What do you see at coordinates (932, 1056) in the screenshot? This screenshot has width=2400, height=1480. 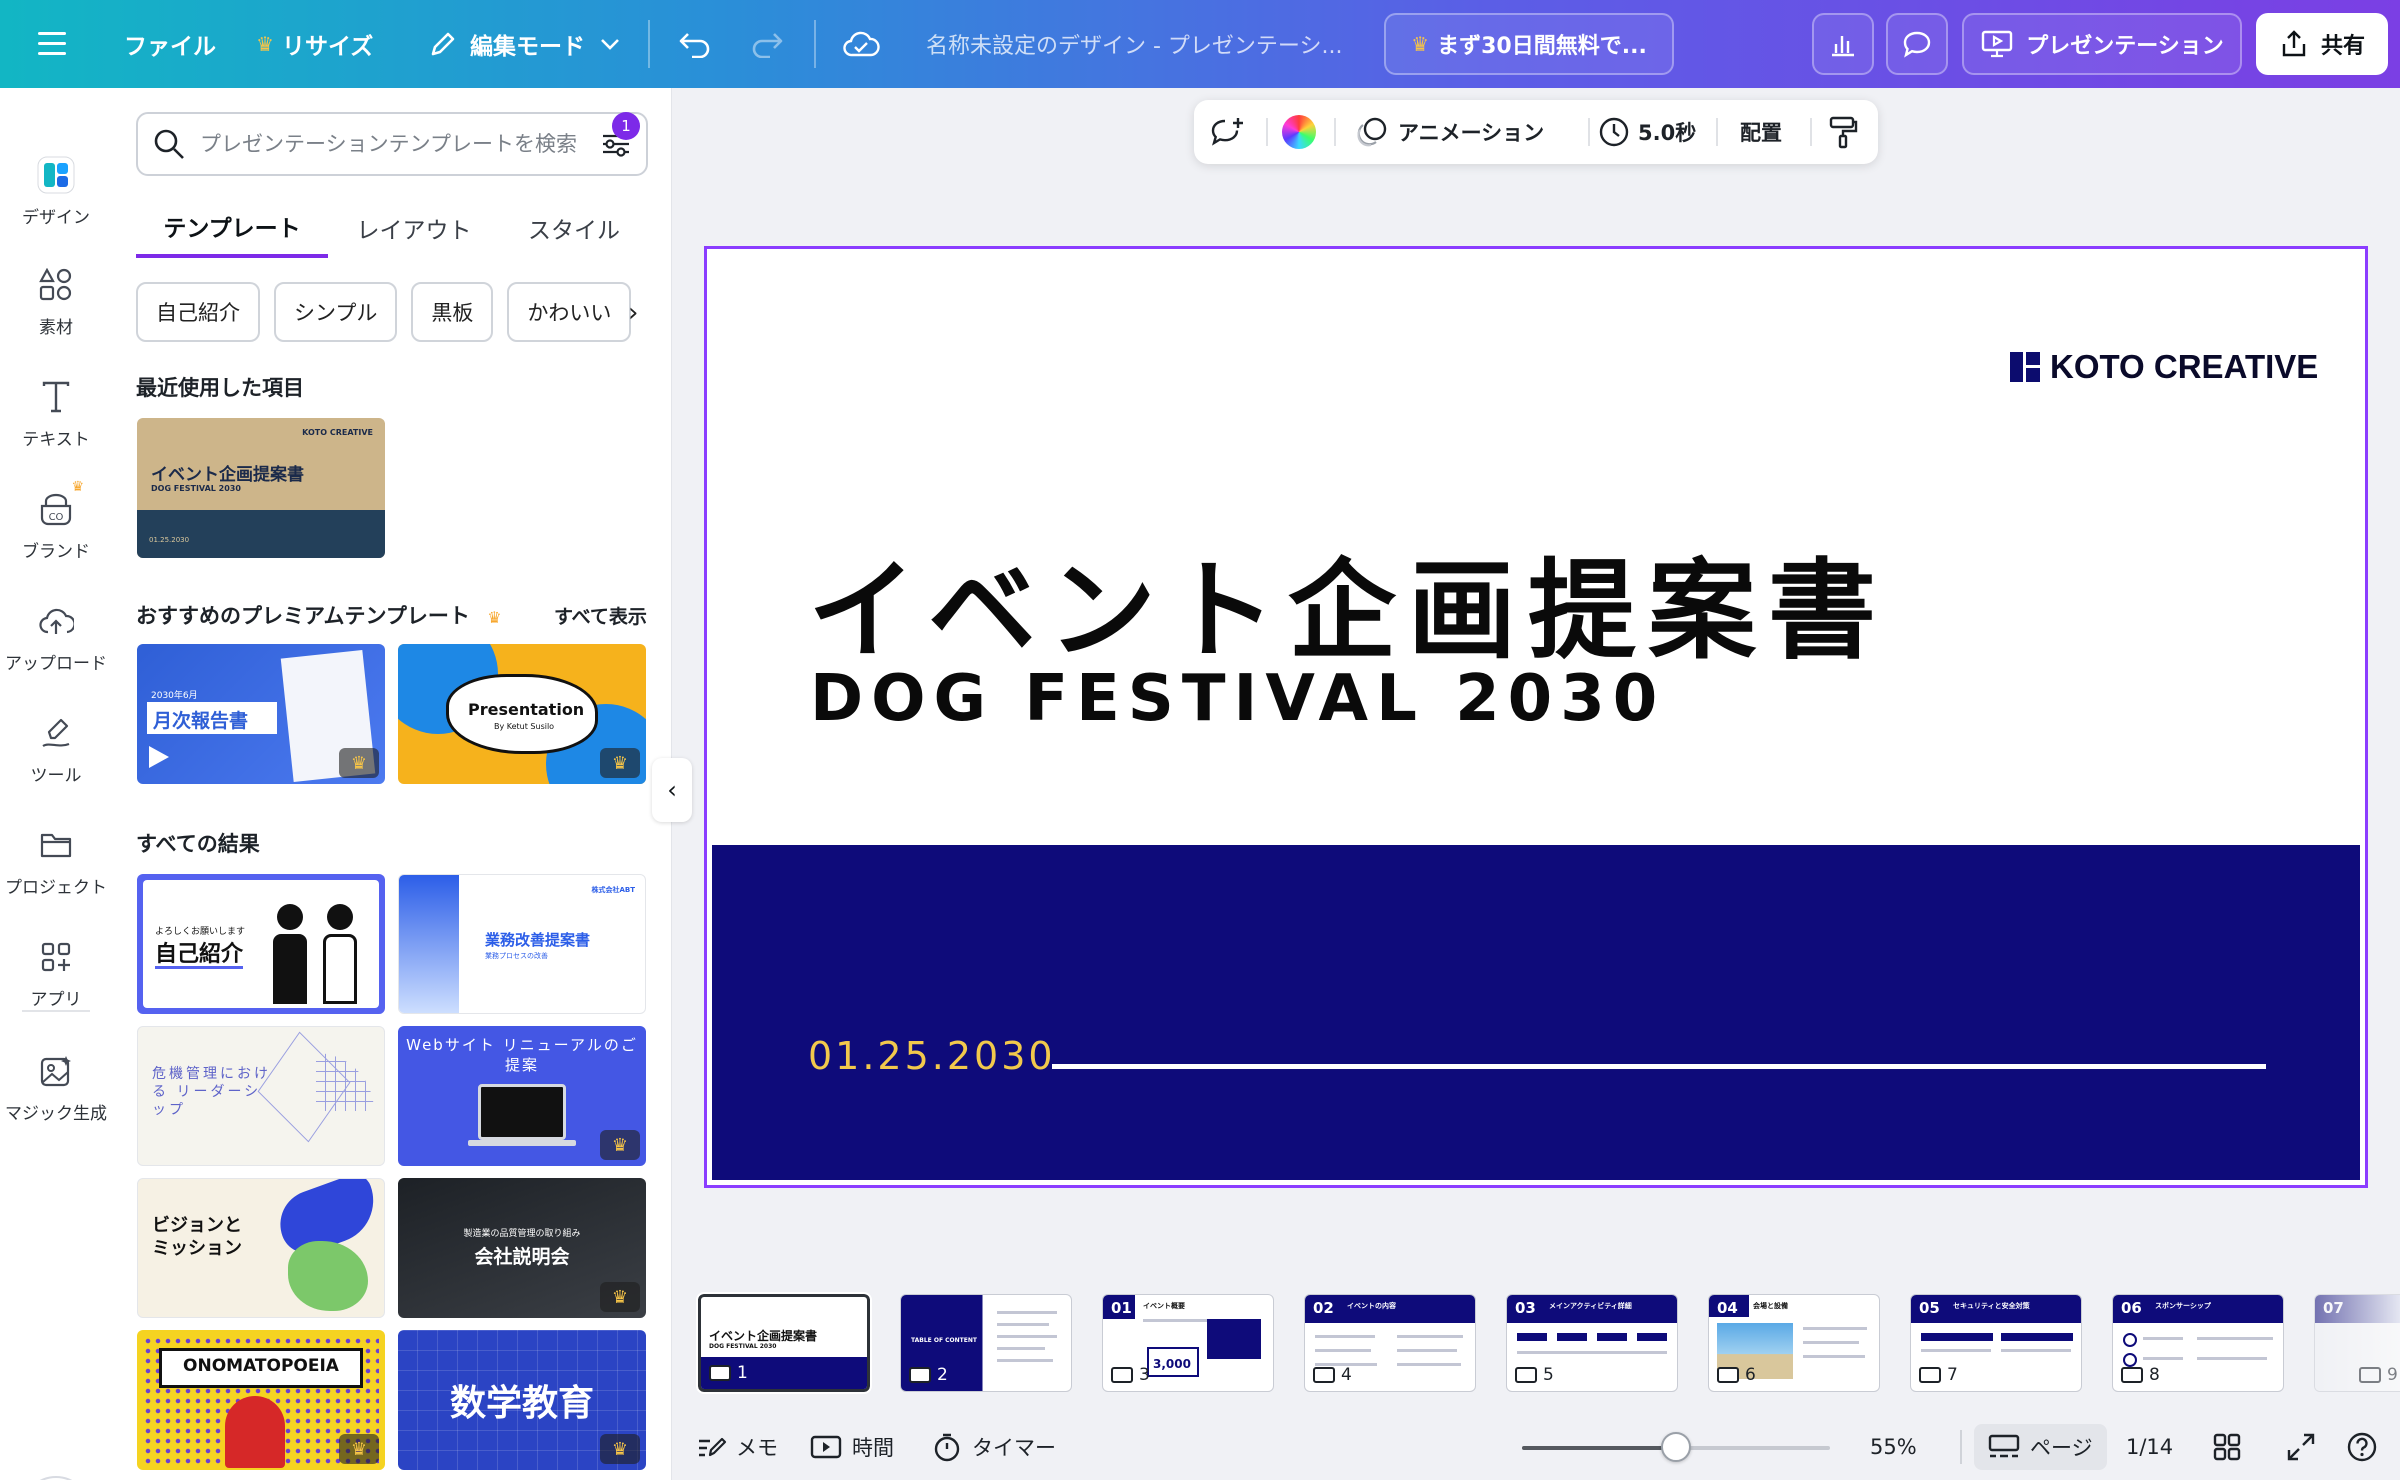 I see `slide-date: 01.25.2030` at bounding box center [932, 1056].